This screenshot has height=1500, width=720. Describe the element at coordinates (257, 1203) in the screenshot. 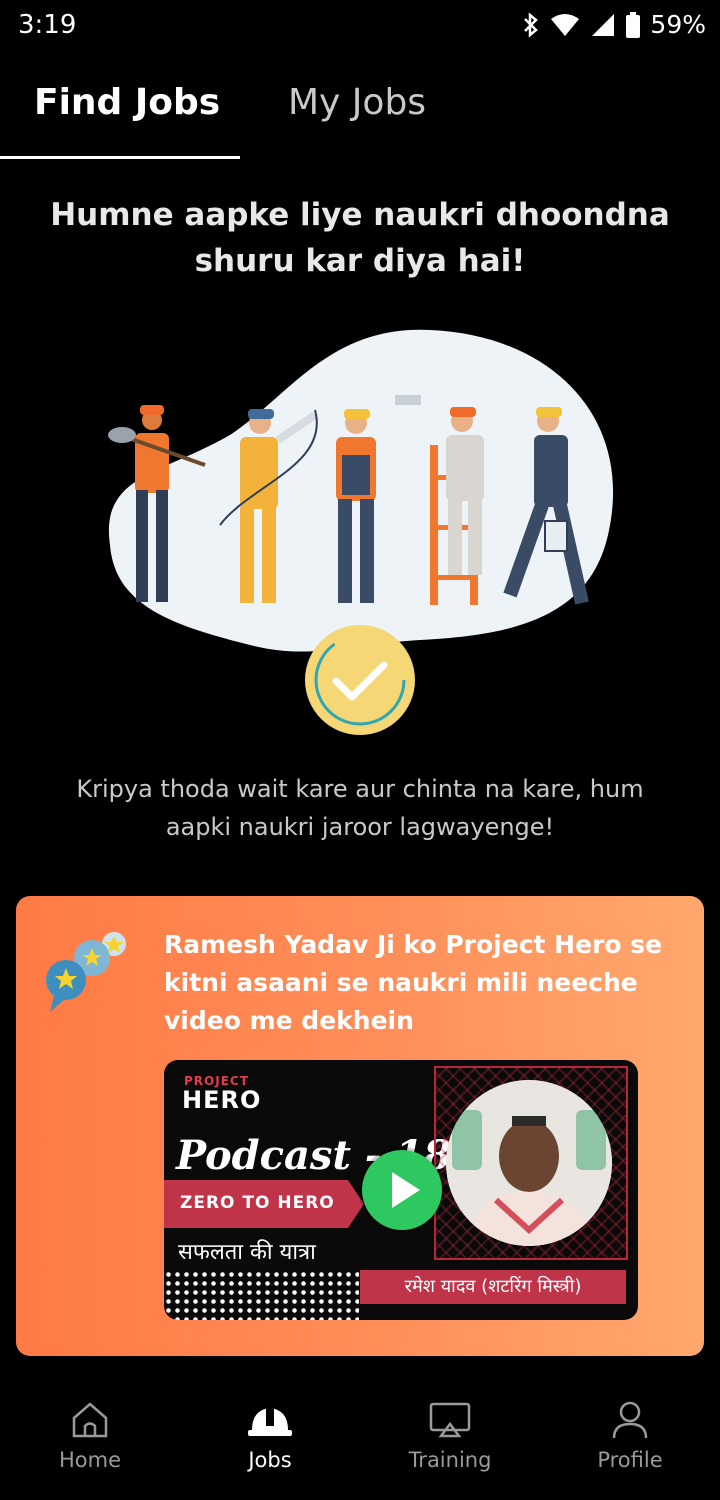

I see `zero-to-hero-text: ZERO TO HERO` at that location.